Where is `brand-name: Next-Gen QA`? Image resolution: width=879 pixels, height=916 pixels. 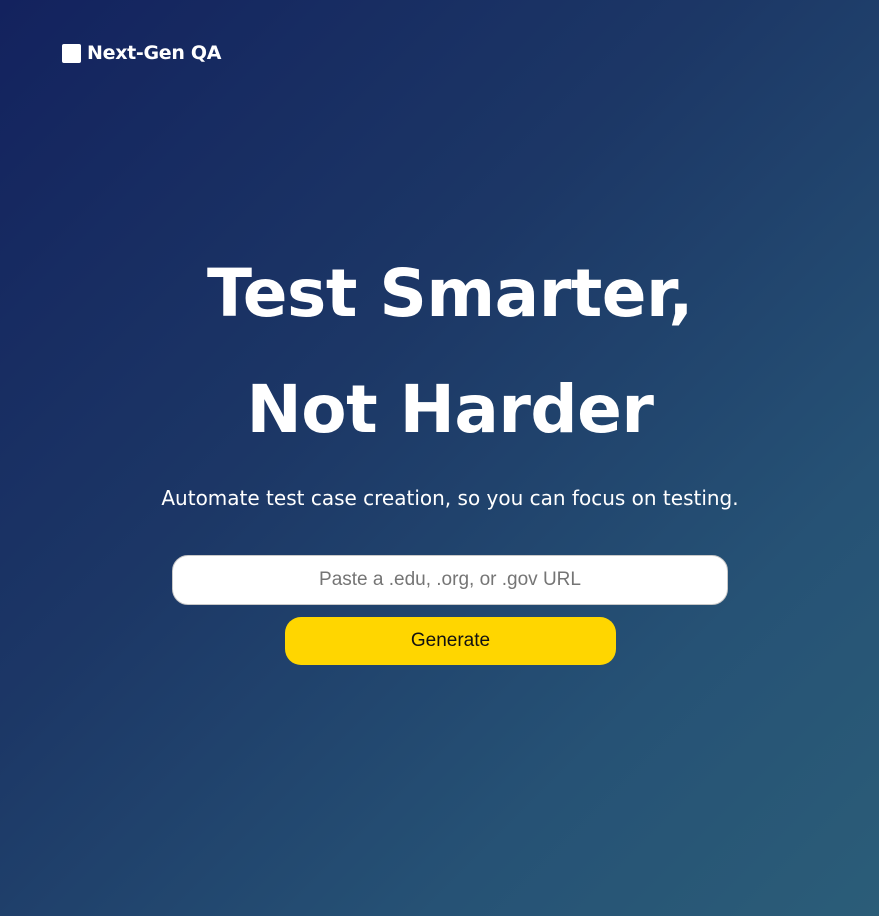
brand-name: Next-Gen QA is located at coordinates (154, 53).